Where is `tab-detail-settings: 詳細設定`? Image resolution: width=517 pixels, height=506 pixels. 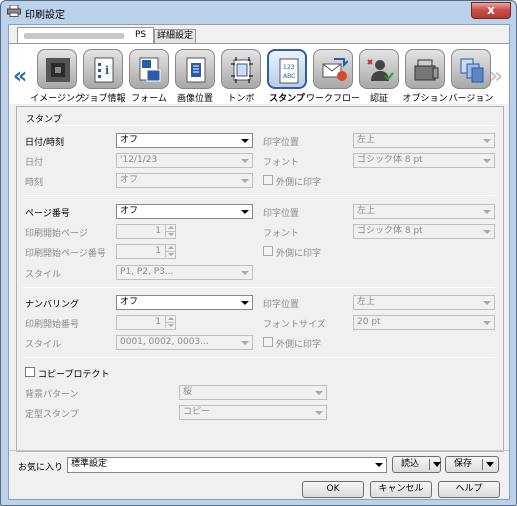
tab-detail-settings: 詳細設定 is located at coordinates (175, 36).